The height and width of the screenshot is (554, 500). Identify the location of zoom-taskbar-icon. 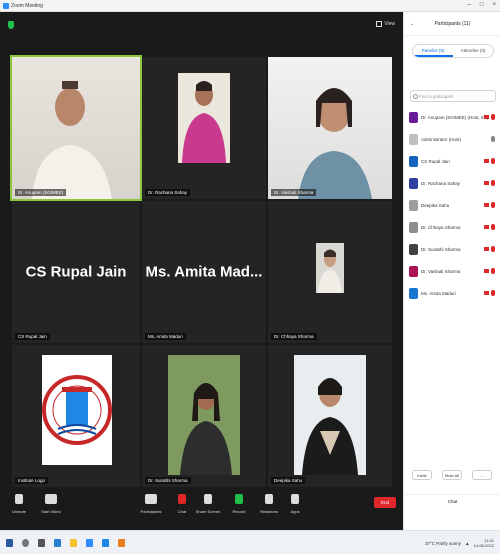
(89, 543).